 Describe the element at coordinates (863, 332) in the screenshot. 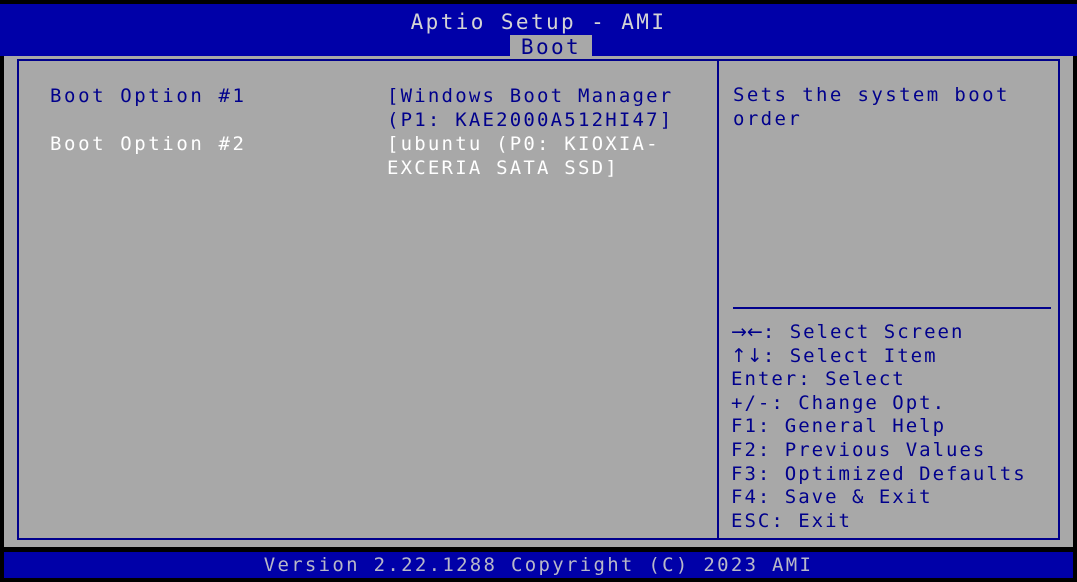

I see `legend-item-select-screen-label: : Select Screen` at that location.